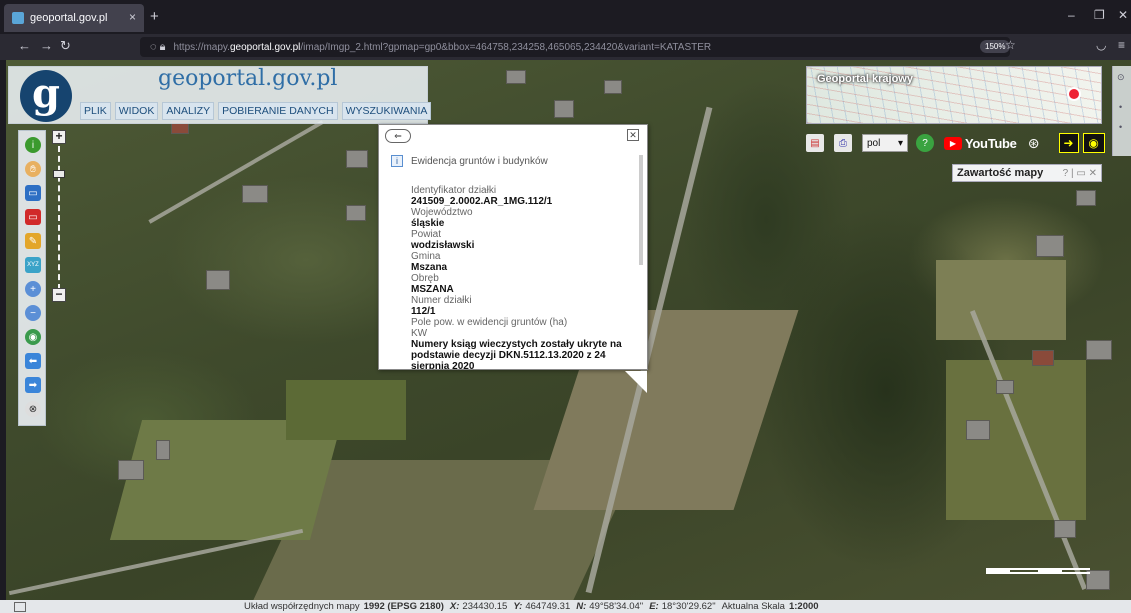 This screenshot has height=613, width=1131. What do you see at coordinates (154, 16) in the screenshot?
I see `new-tab-button: +` at bounding box center [154, 16].